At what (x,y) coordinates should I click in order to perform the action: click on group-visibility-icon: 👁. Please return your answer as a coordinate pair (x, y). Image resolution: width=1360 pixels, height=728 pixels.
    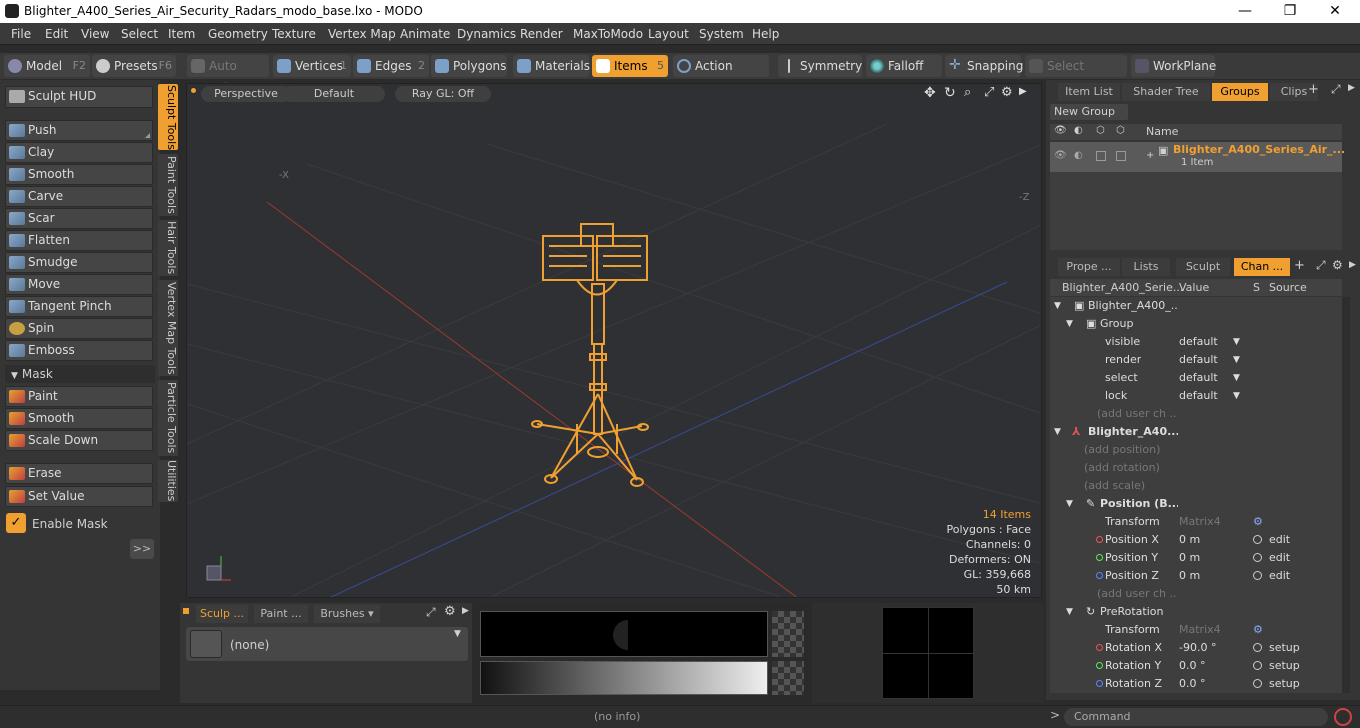
    Looking at the image, I should click on (1060, 155).